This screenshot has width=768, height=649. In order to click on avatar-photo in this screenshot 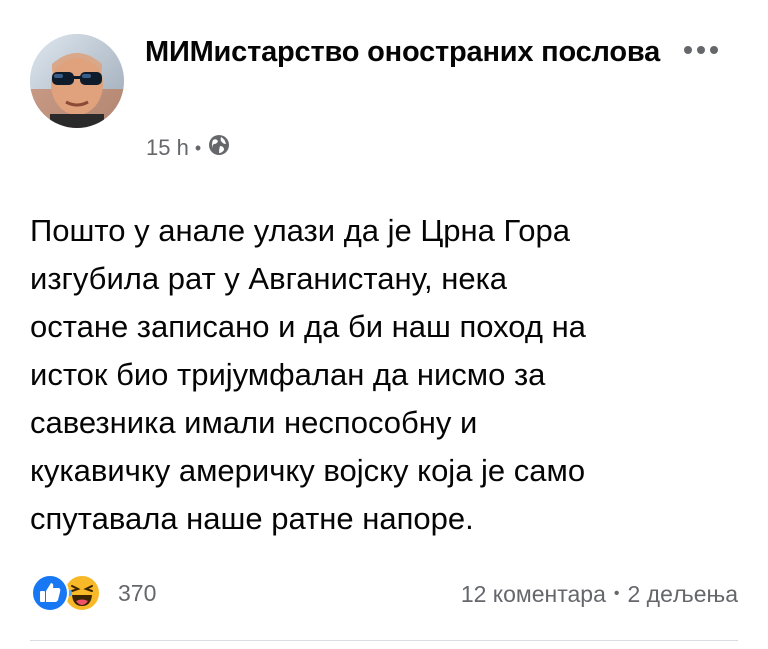, I will do `click(77, 81)`.